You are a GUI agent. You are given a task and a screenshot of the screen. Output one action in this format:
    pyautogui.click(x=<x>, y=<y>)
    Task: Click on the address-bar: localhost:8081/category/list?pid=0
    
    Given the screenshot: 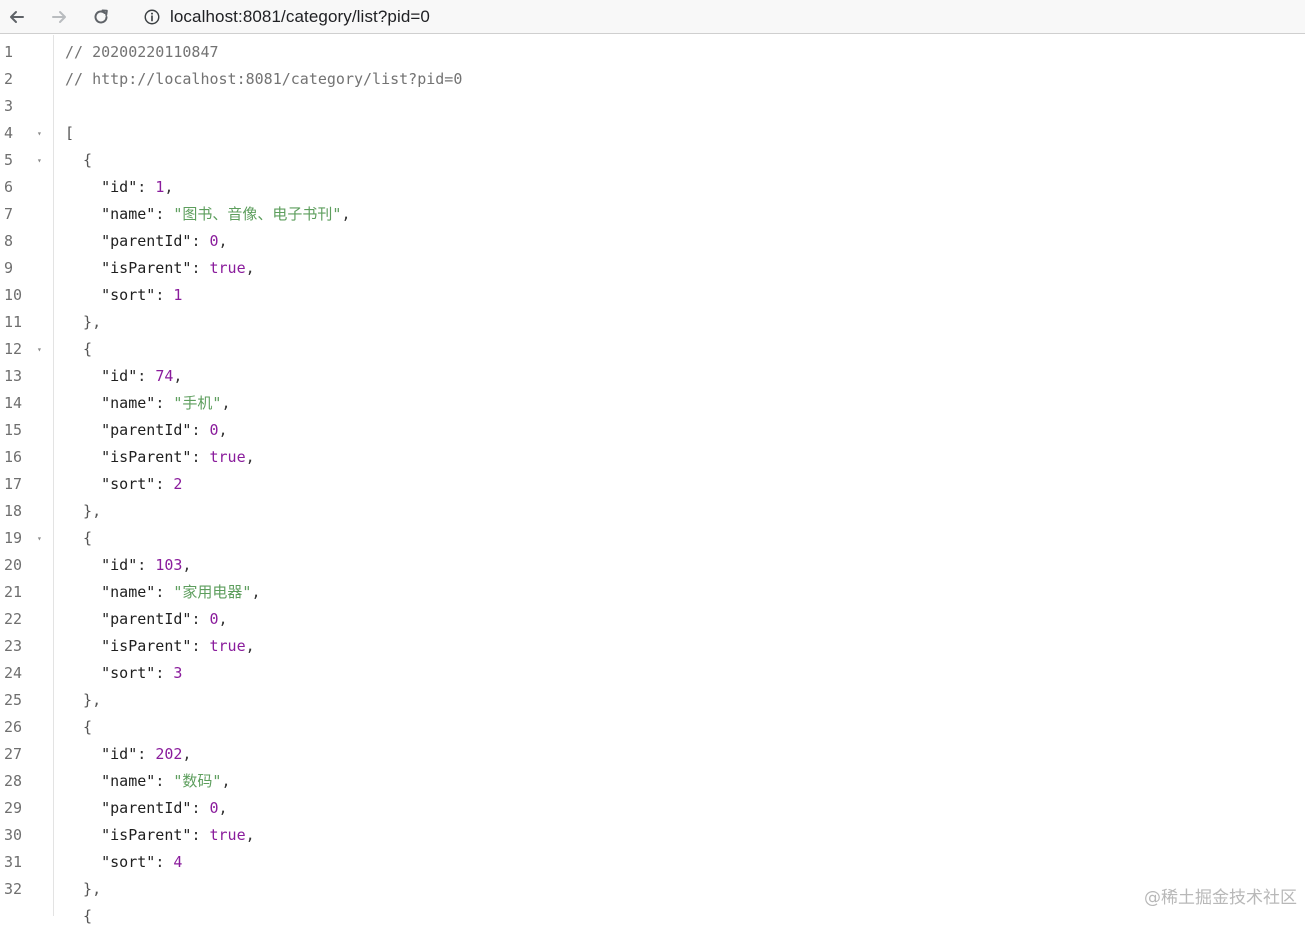 What is the action you would take?
    pyautogui.click(x=286, y=17)
    